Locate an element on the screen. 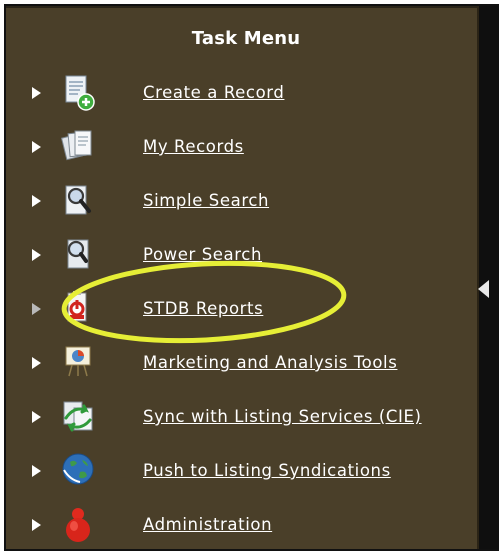 The width and height of the screenshot is (499, 555). menu-item-simple-search: Simple Search is located at coordinates (236, 204).